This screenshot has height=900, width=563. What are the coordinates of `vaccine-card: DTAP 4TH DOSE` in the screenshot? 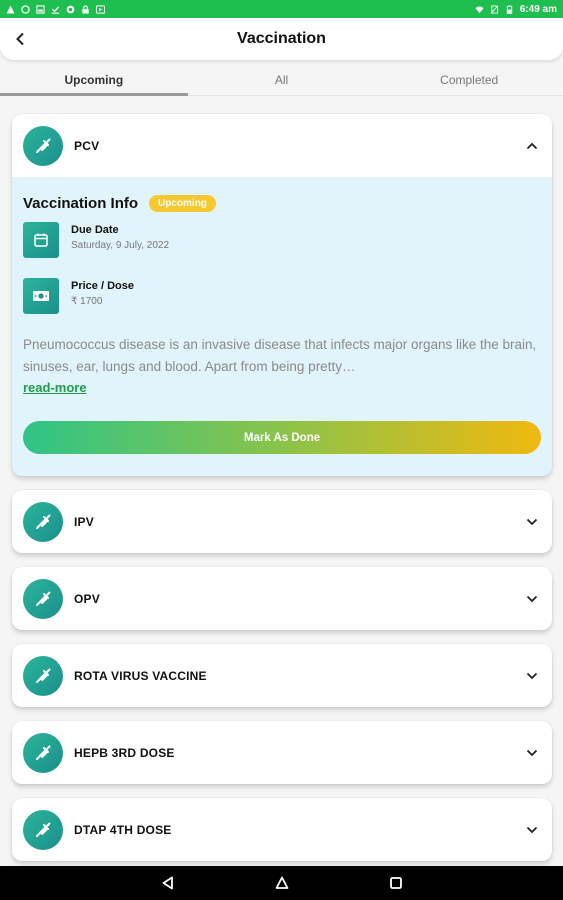 It's located at (282, 829).